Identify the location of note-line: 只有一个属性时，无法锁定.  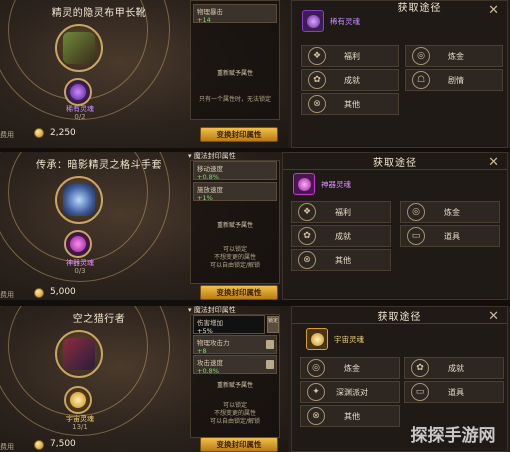
(234, 99).